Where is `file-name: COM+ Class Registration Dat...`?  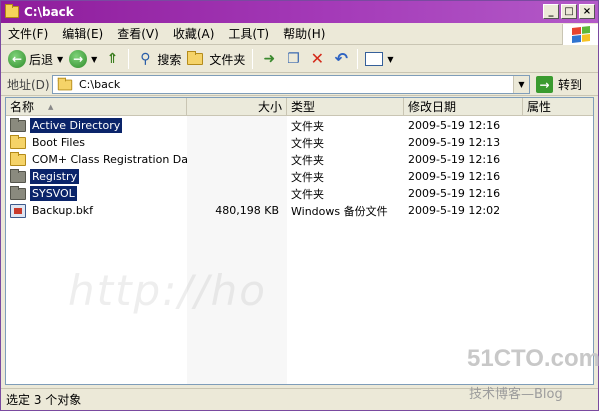
file-name: COM+ Class Registration Dat... is located at coordinates (109, 159).